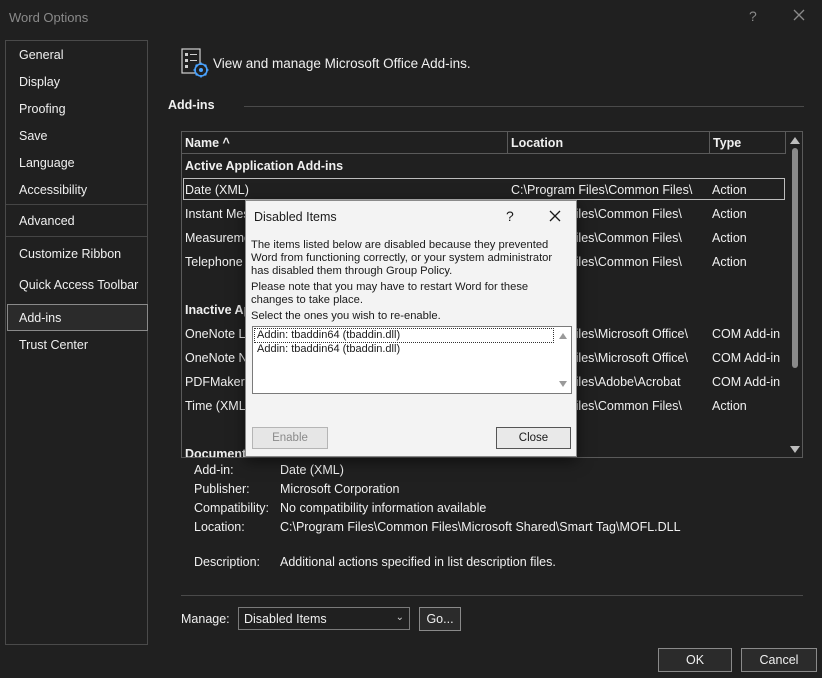 This screenshot has height=678, width=822. I want to click on group-header-inactive: Inactive Ap, so click(218, 310).